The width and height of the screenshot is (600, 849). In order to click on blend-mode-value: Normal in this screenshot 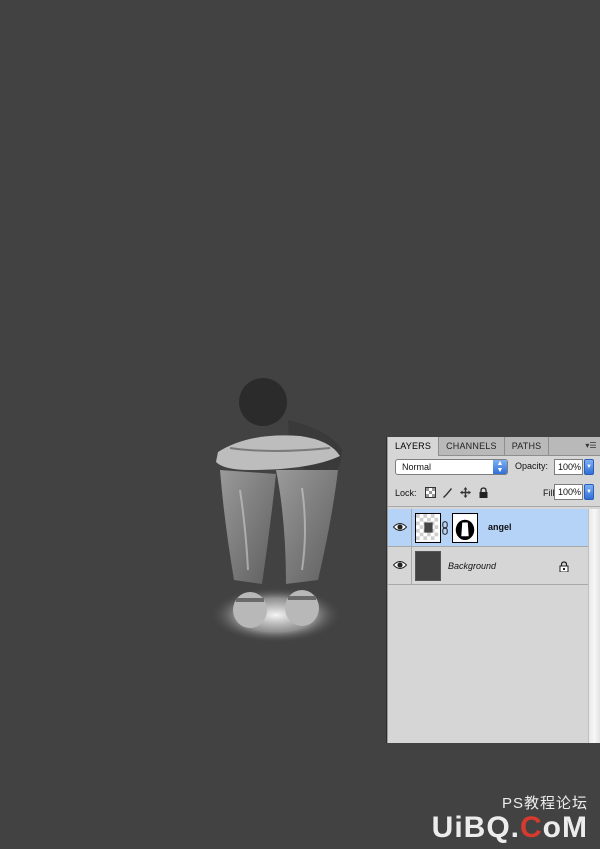, I will do `click(417, 467)`.